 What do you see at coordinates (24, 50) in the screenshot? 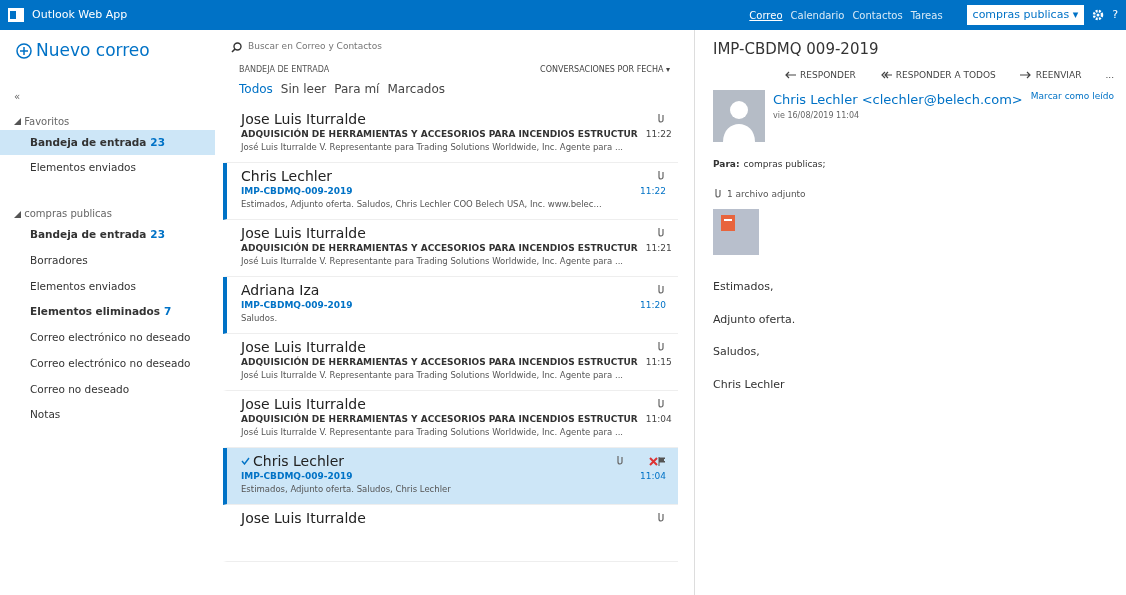
I see `plus-circle-icon` at bounding box center [24, 50].